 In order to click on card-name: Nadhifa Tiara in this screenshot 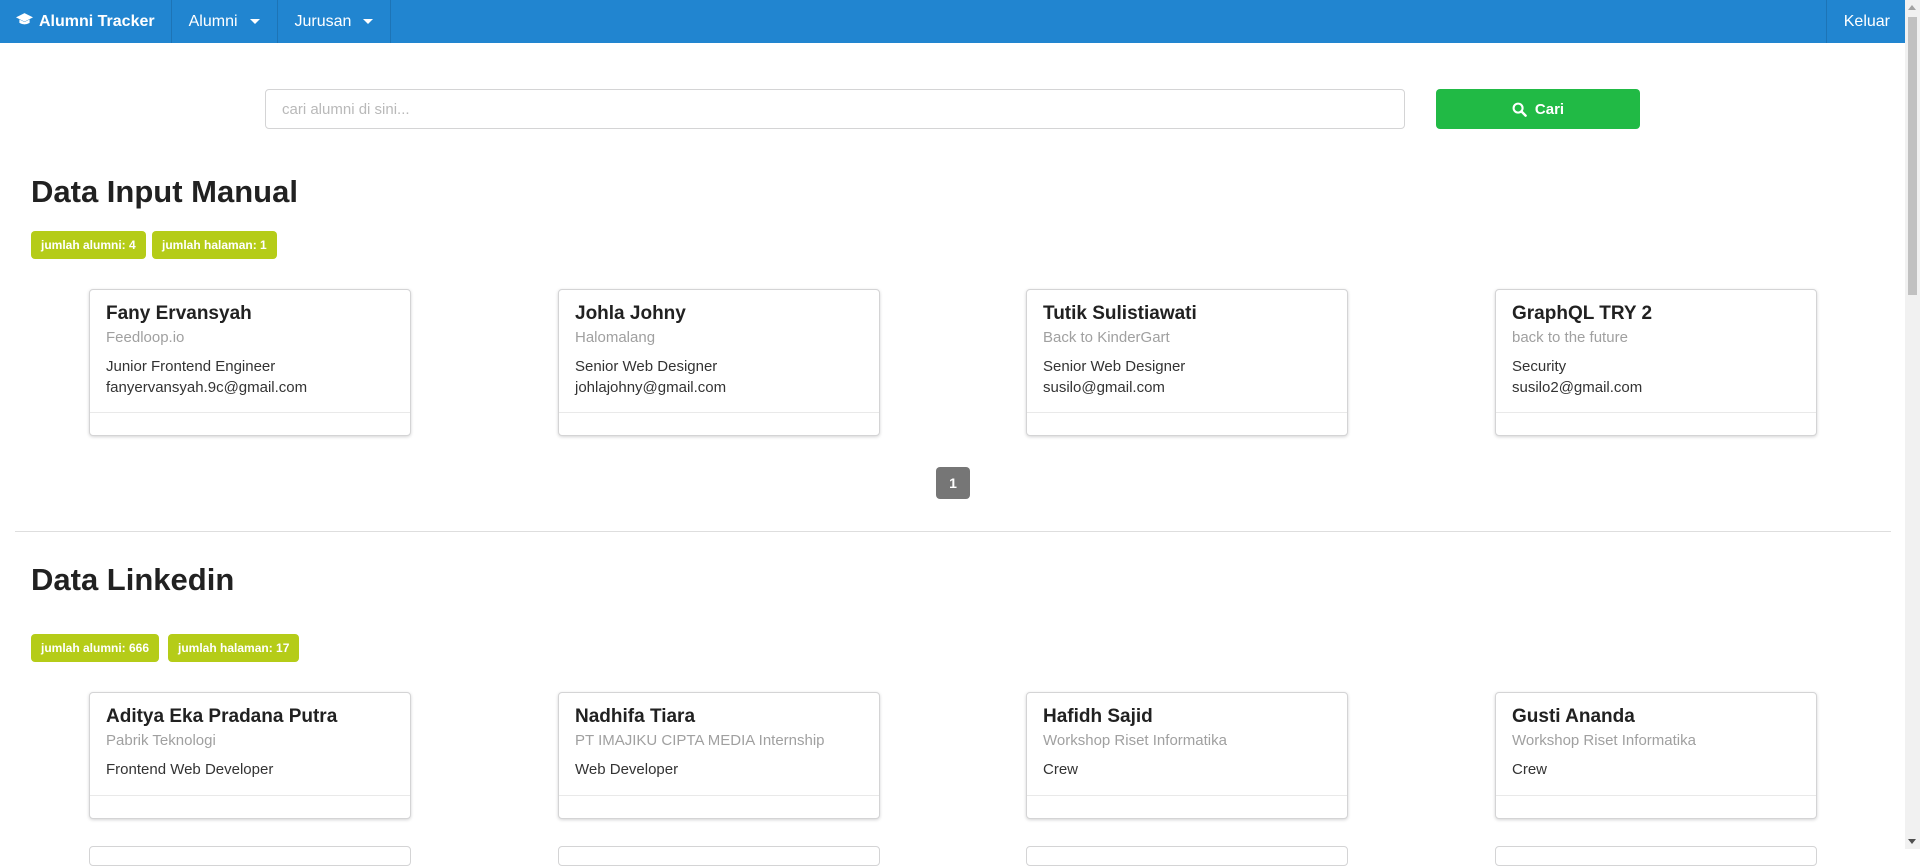, I will do `click(635, 716)`.